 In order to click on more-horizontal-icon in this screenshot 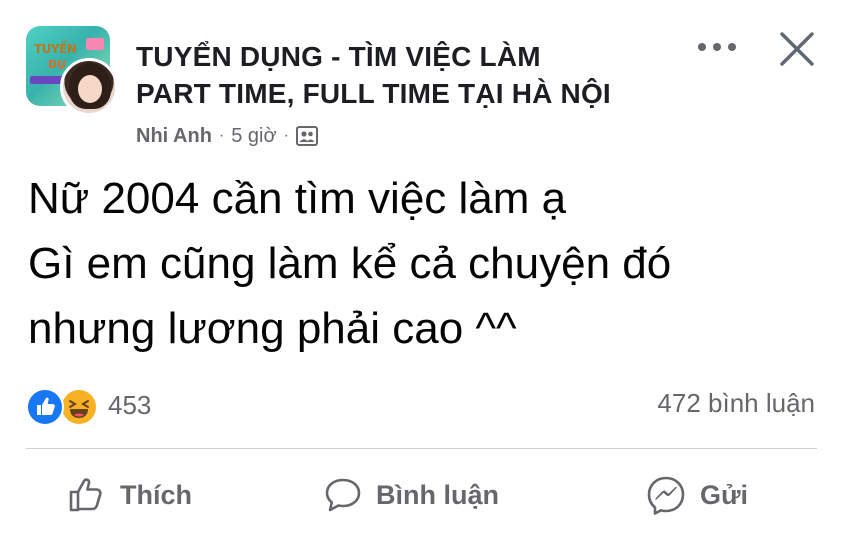, I will do `click(717, 47)`.